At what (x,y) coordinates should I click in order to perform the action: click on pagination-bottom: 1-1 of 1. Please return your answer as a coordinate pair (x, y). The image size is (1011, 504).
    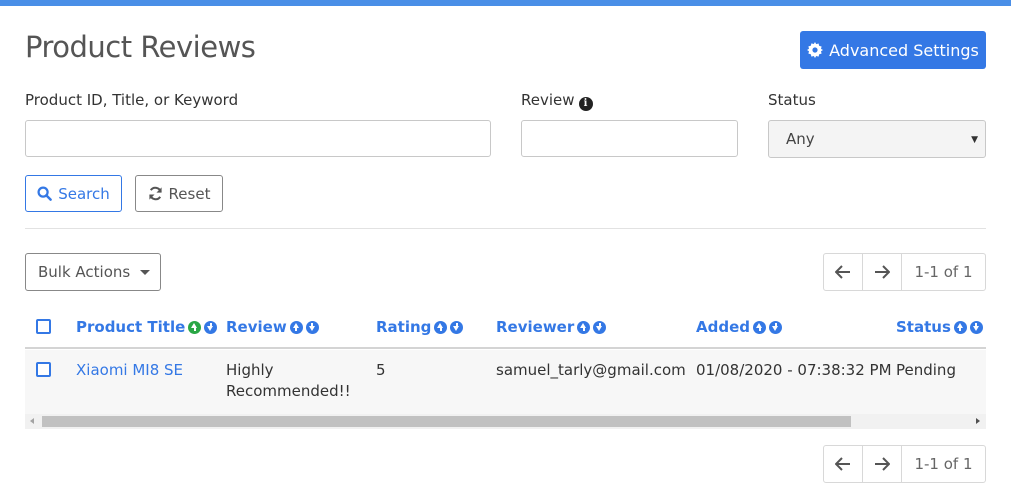
    Looking at the image, I should click on (904, 464).